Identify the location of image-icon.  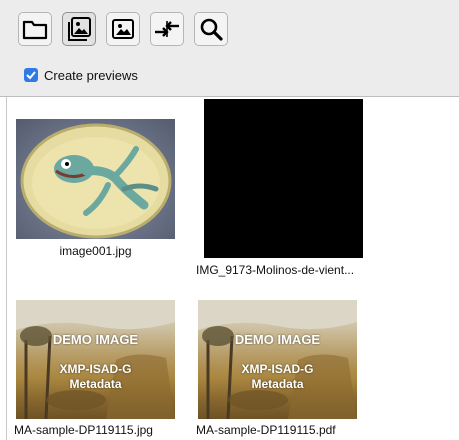
(123, 29).